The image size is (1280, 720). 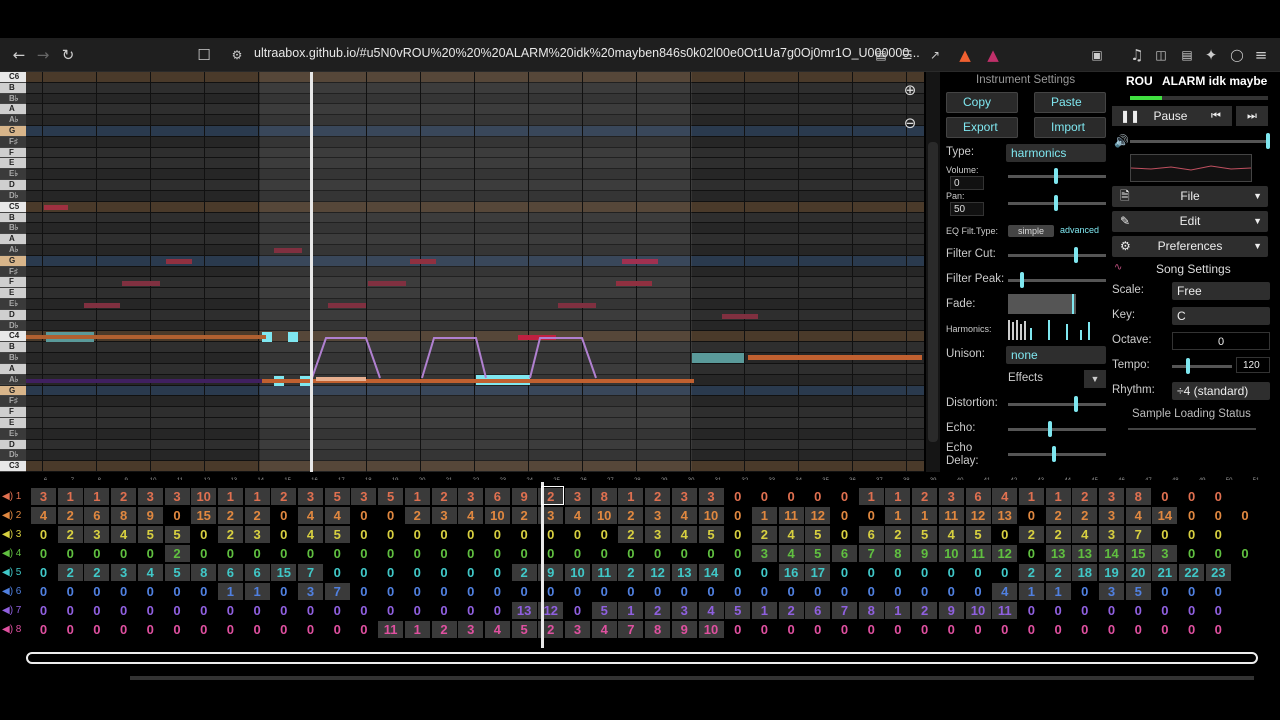 What do you see at coordinates (1138, 553) in the screenshot?
I see `pattern-cell: 15` at bounding box center [1138, 553].